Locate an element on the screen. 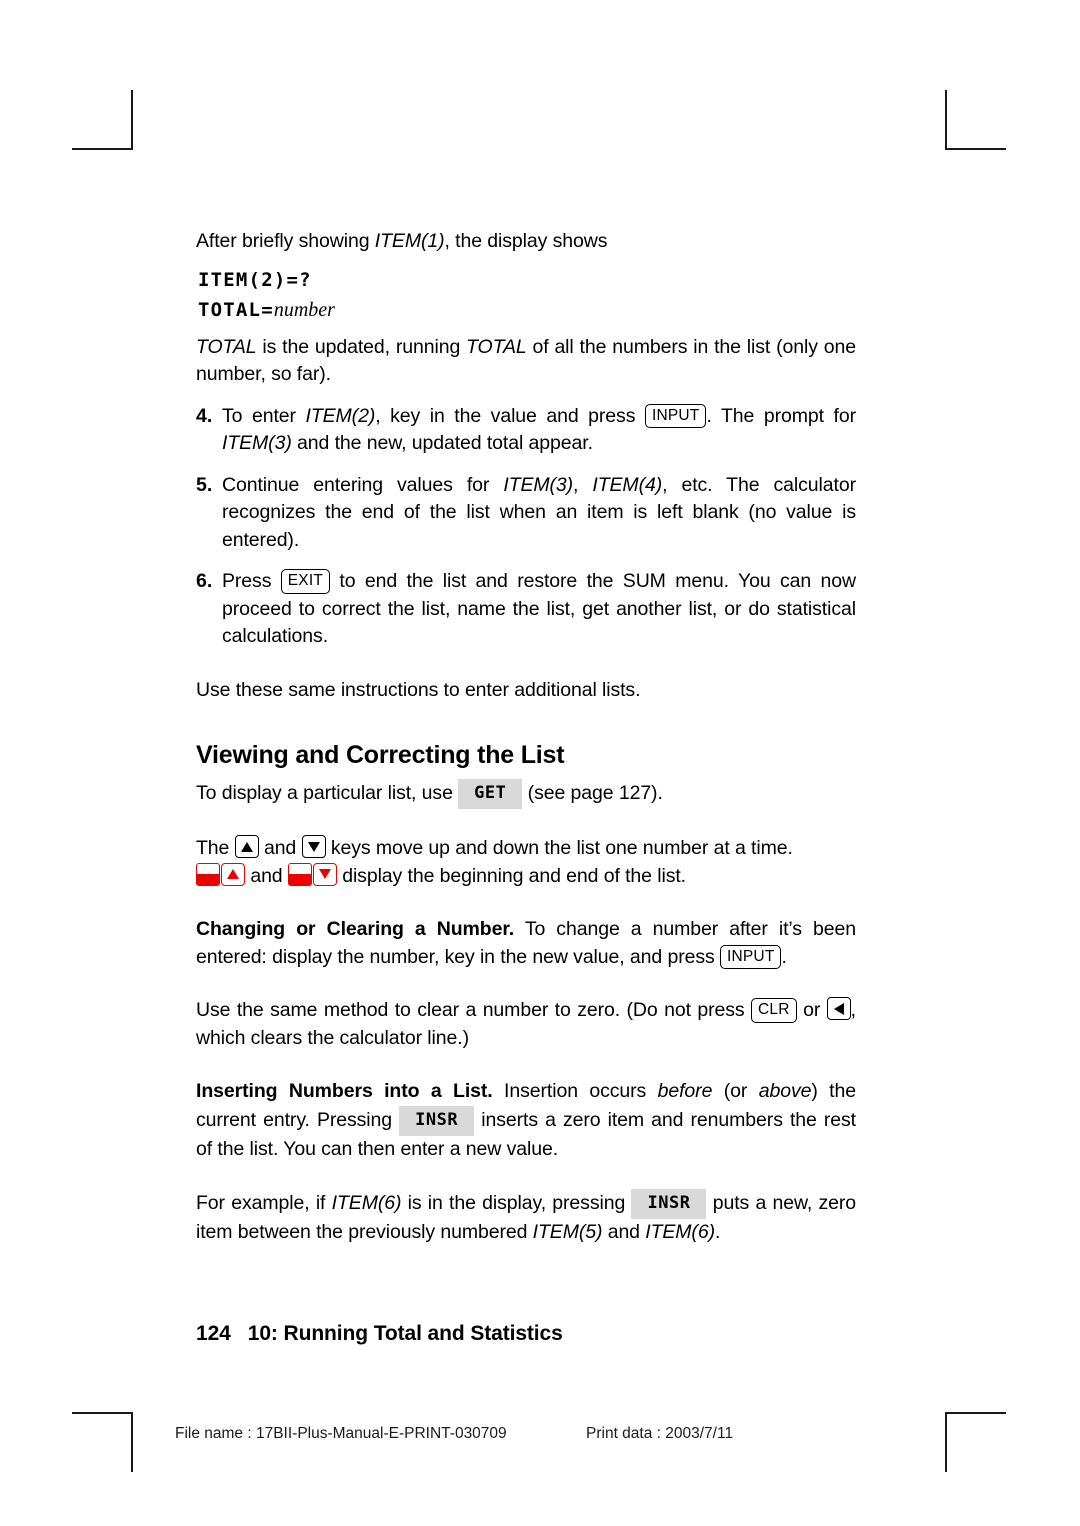  crop-mark-top-left-vertical is located at coordinates (132, 120).